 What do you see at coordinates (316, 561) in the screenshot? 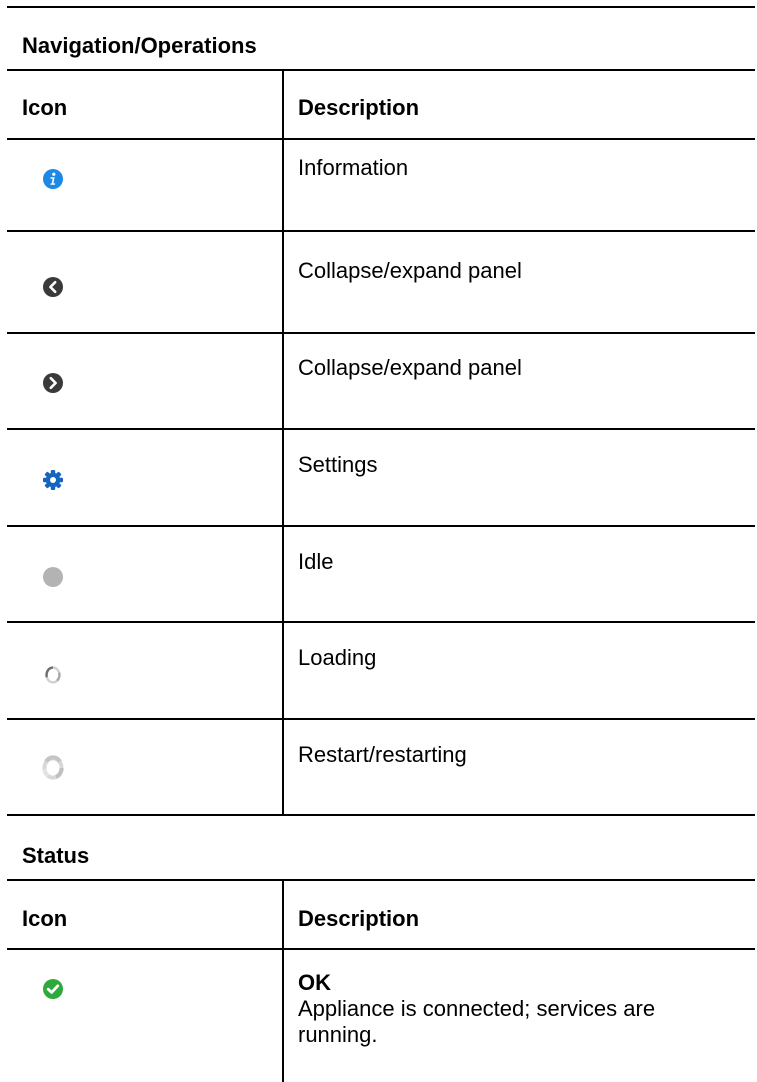
I see `row-description: Idle` at bounding box center [316, 561].